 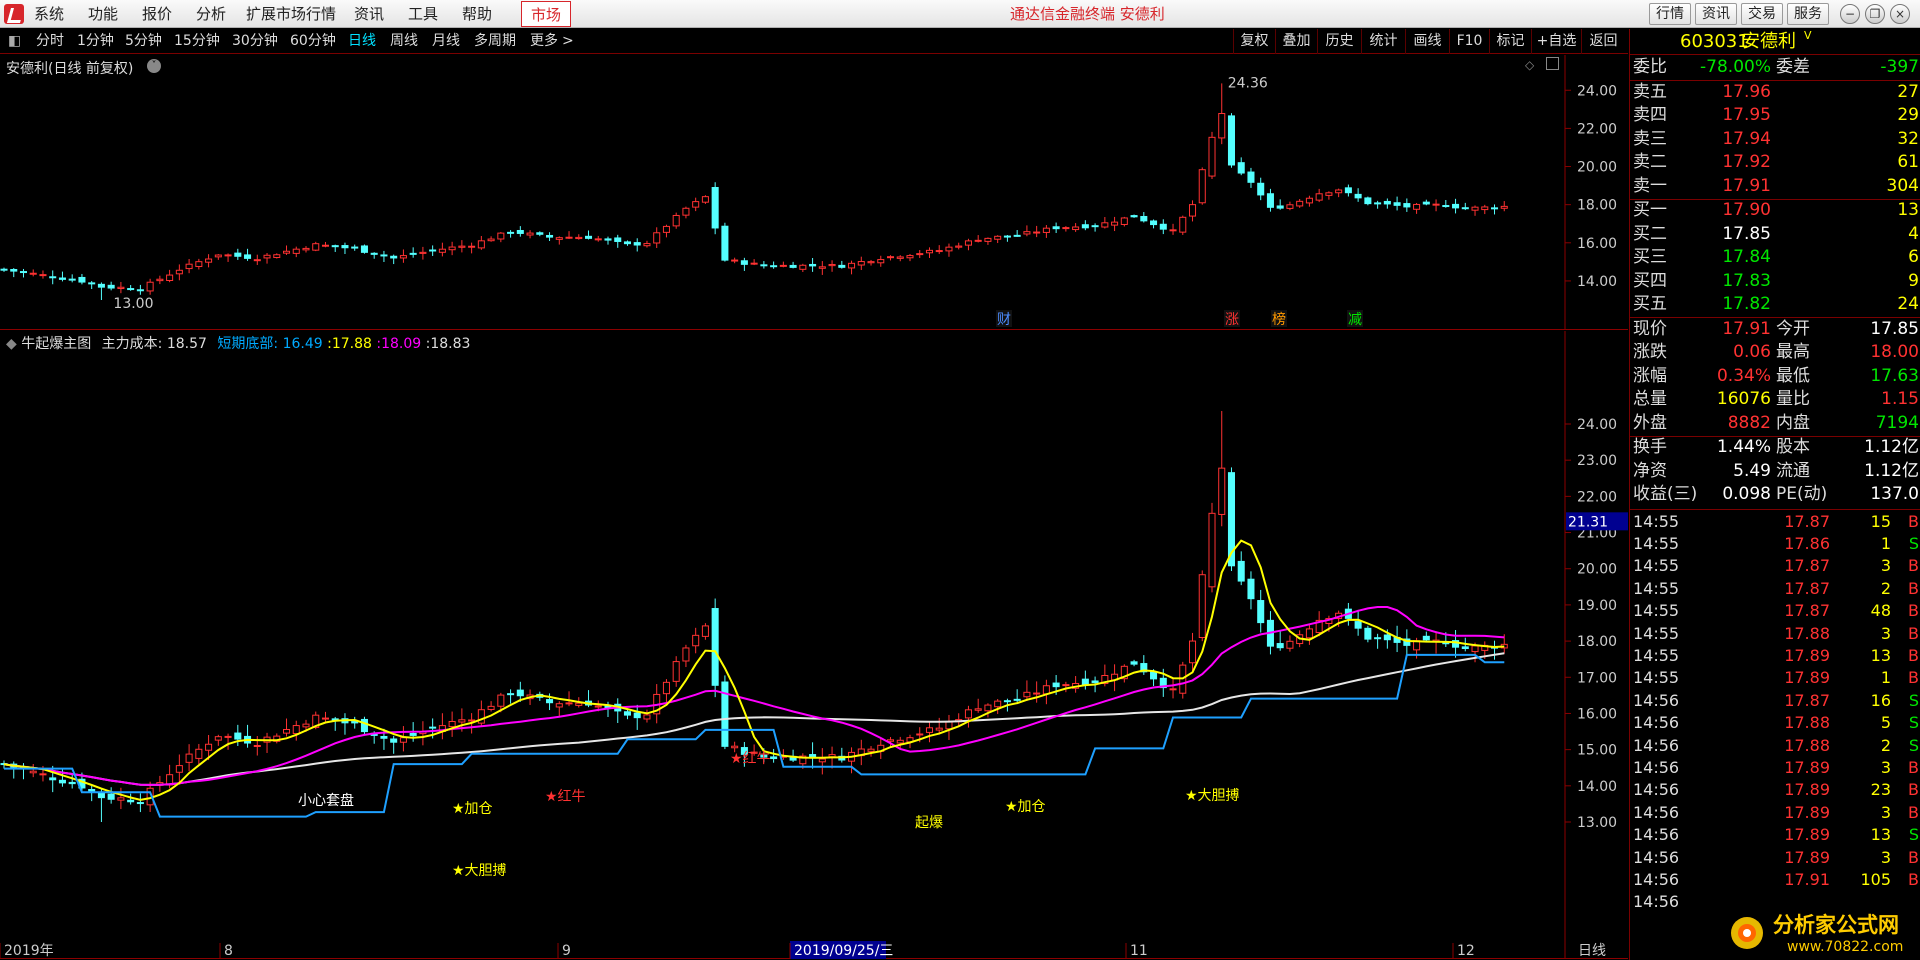 What do you see at coordinates (566, 951) in the screenshot?
I see `x-axis-label: 9` at bounding box center [566, 951].